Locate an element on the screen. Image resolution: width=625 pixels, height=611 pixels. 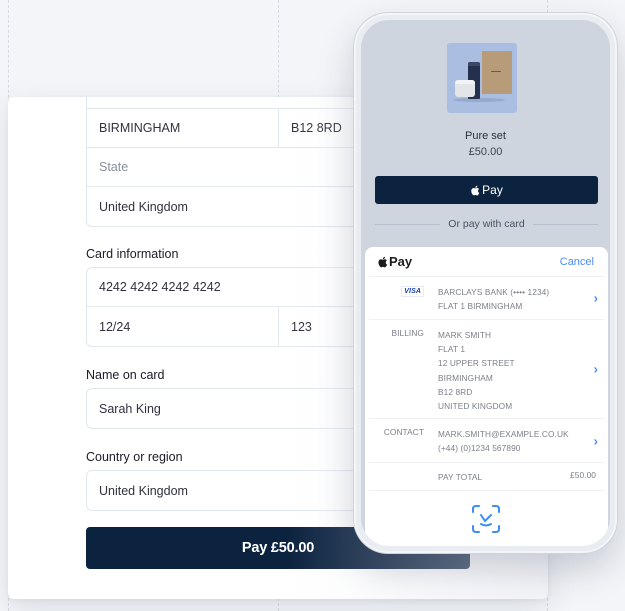
name-on-card-label: Name on card is located at coordinates (125, 375).